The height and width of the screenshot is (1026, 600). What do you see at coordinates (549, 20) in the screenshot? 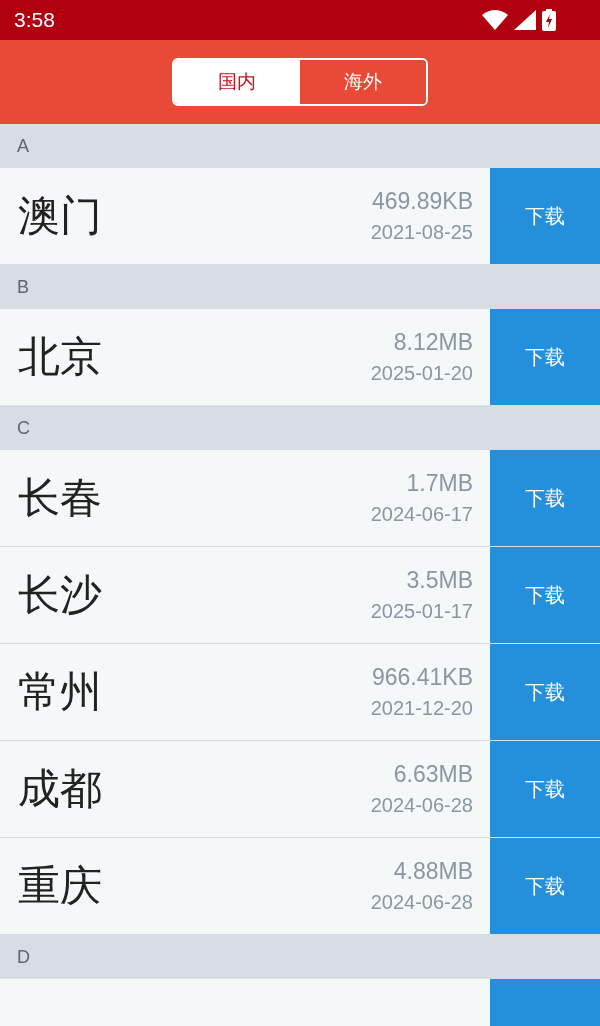
I see `battery-charging-icon` at bounding box center [549, 20].